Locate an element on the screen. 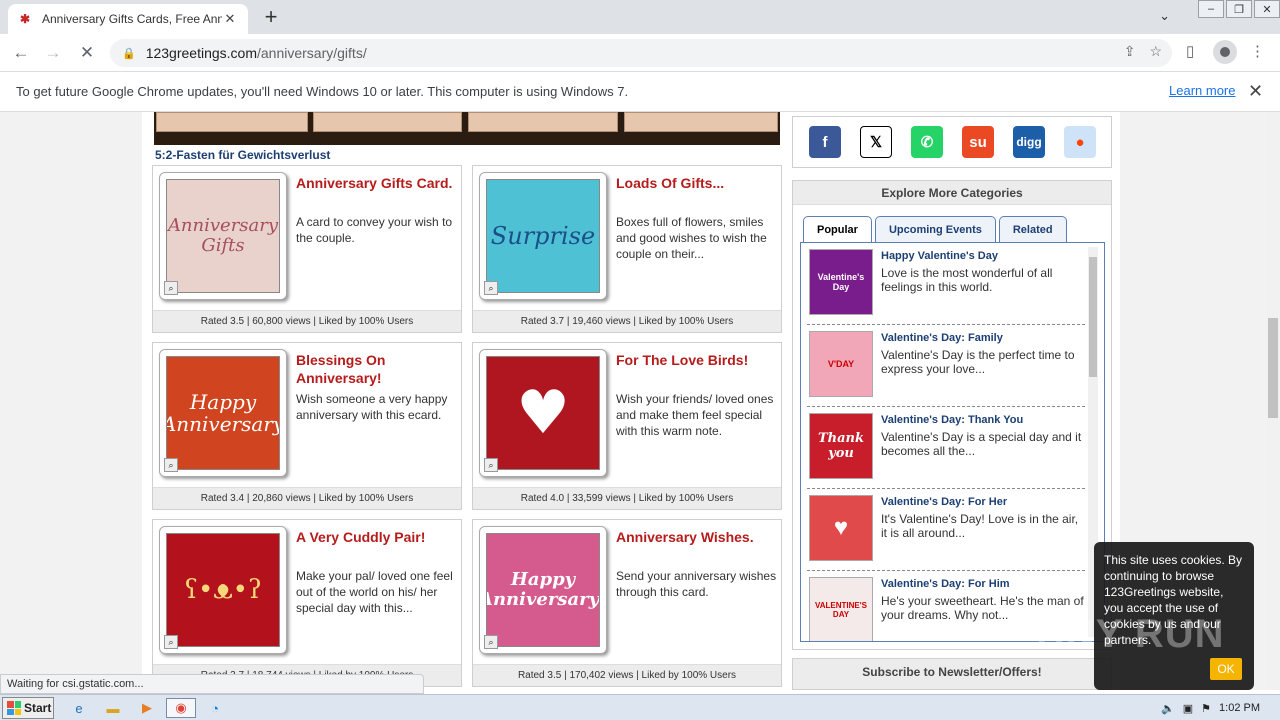 The width and height of the screenshot is (1280, 720). menu-kebab-icon: ⋮ is located at coordinates (1257, 51).